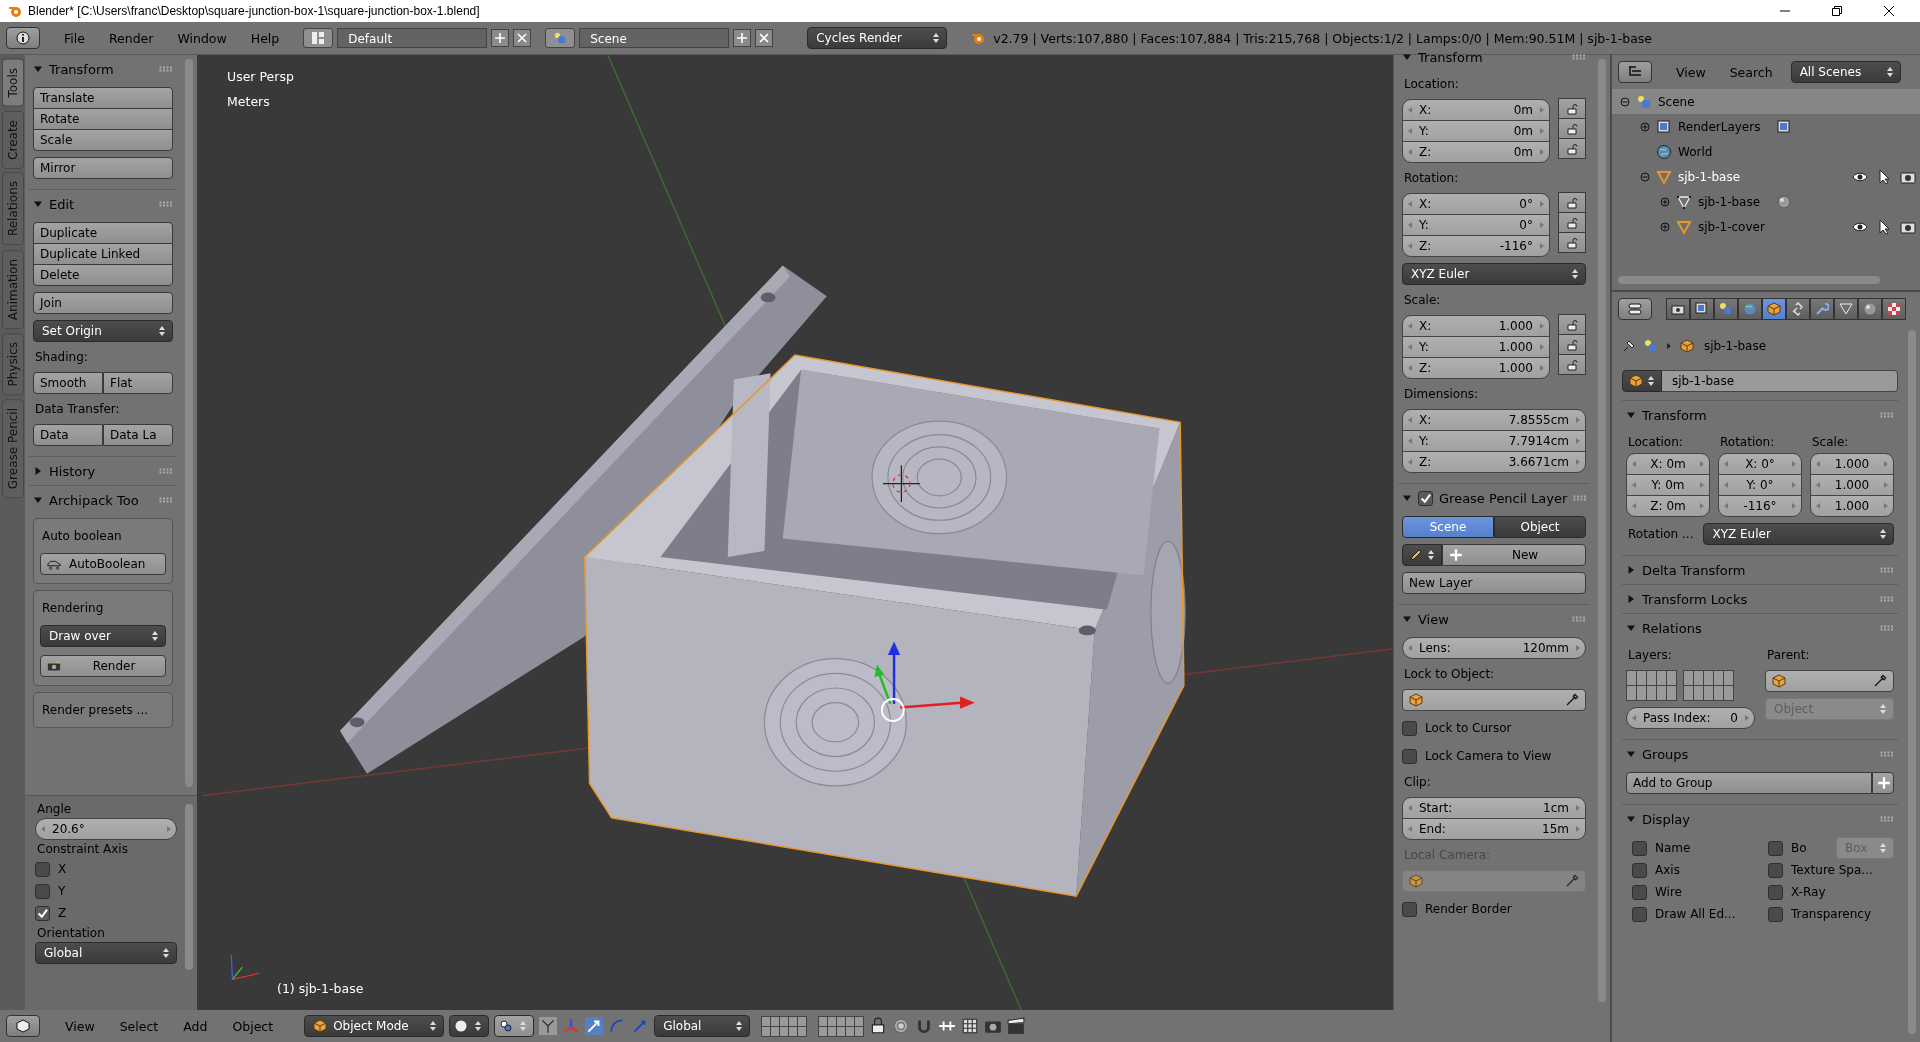  What do you see at coordinates (1808, 892) in the screenshot?
I see `checkbox-label: X-Ray` at bounding box center [1808, 892].